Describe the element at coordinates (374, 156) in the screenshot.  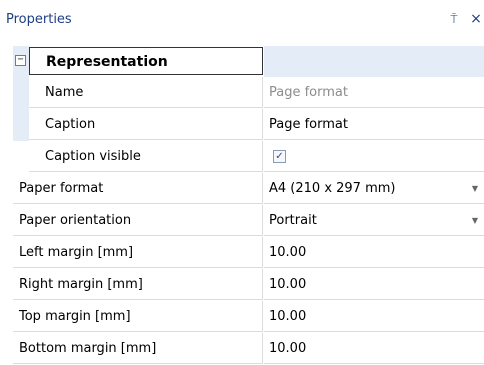
I see `property-value` at that location.